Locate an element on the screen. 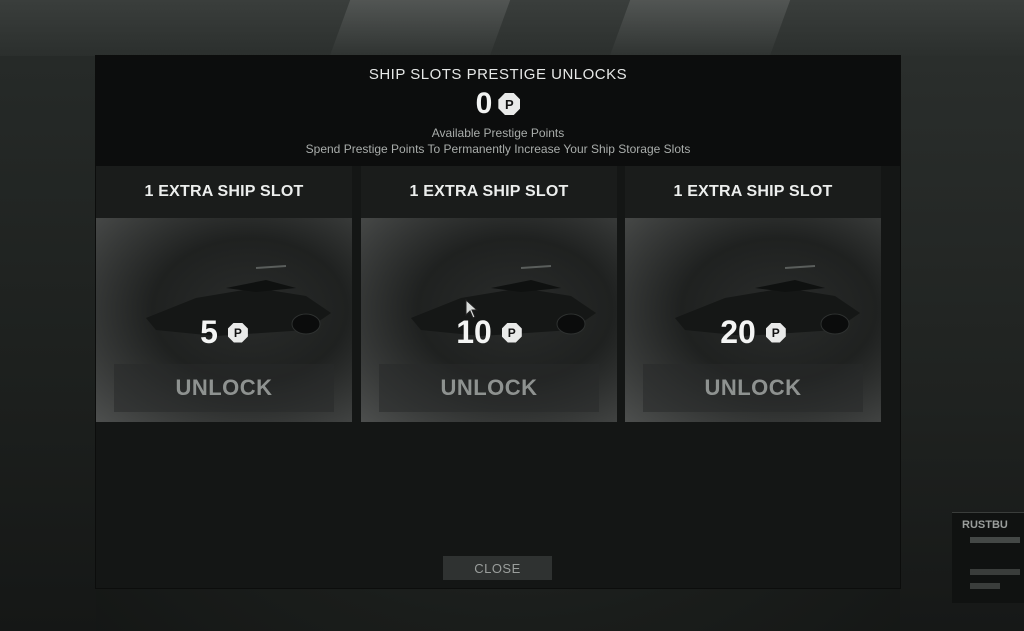 This screenshot has height=631, width=1024. slot-option-2: 1 EXTRA SHIP SLOT 10 P UNLOCK is located at coordinates (489, 294).